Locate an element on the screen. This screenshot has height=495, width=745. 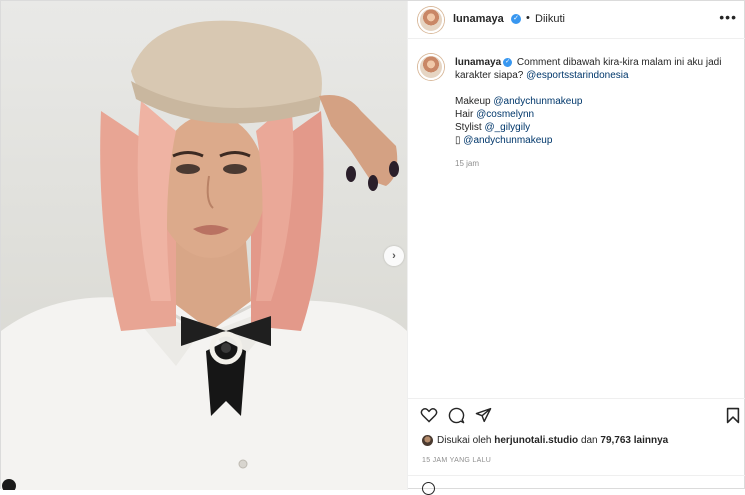
comment-icon is located at coordinates (456, 415).